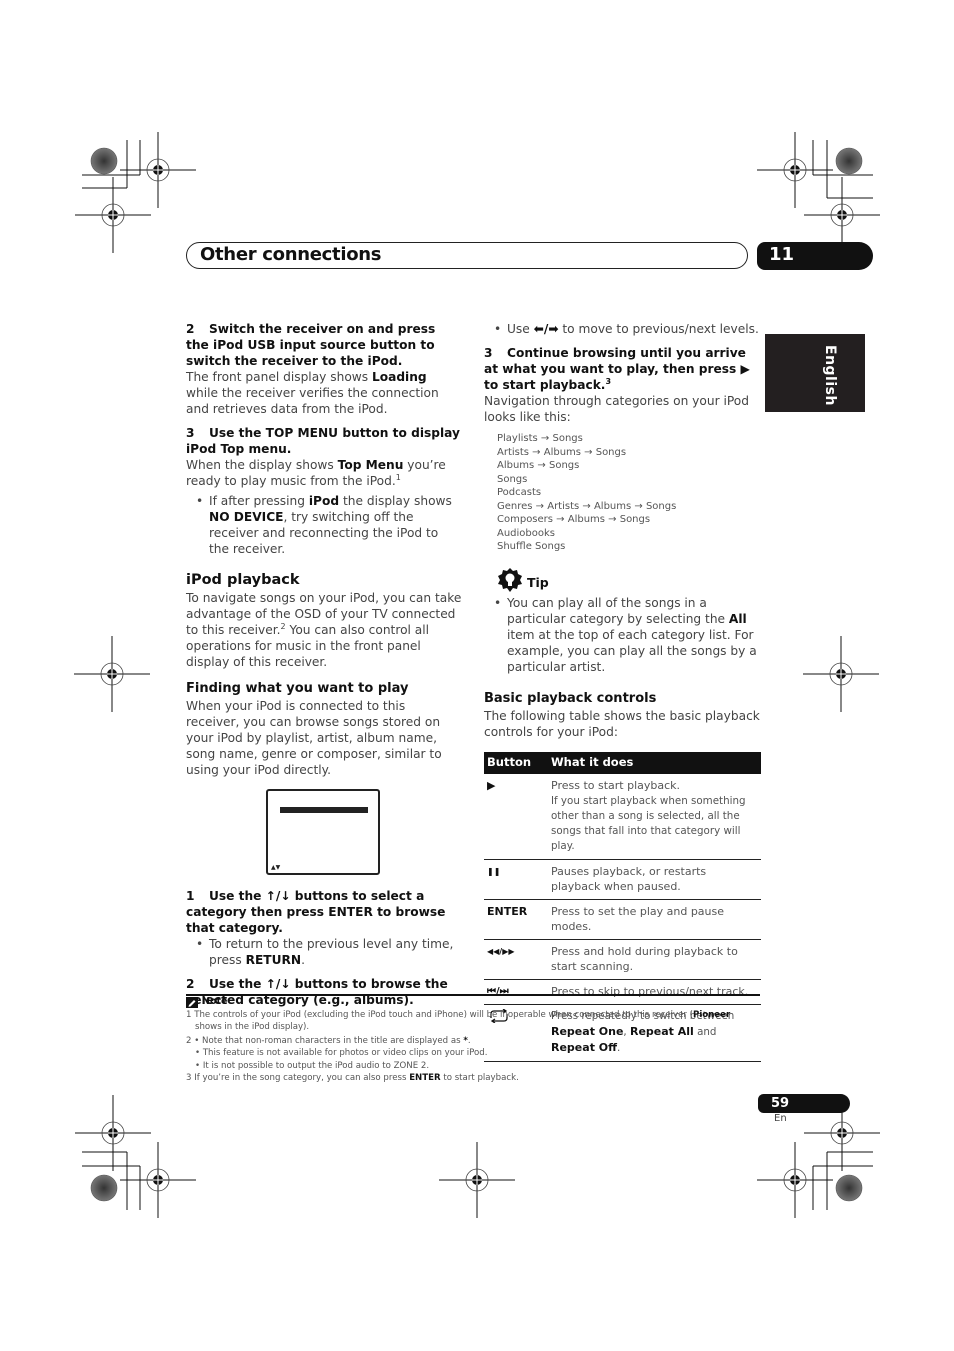 Image resolution: width=954 pixels, height=1351 pixels. Describe the element at coordinates (476, 1002) in the screenshot. I see `note-header: Note` at that location.